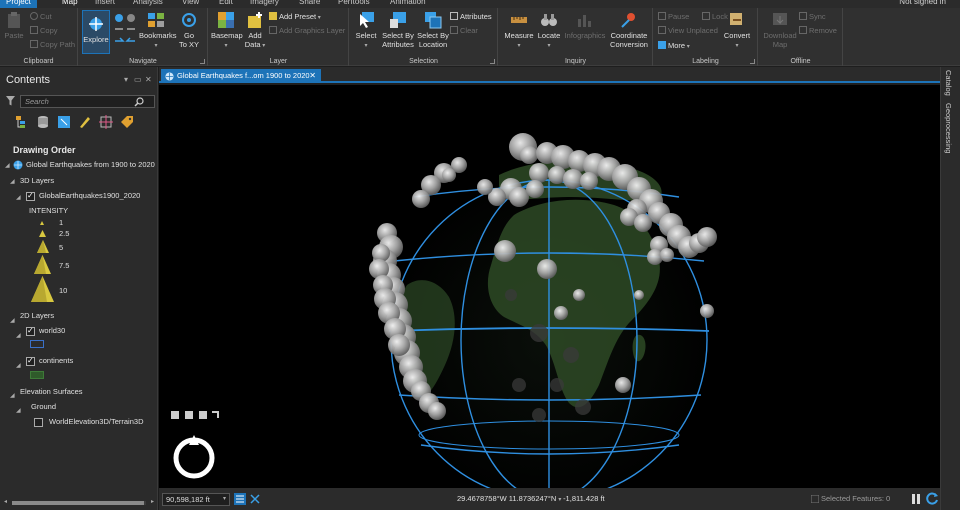  I want to click on continents-visibility-checkbox, so click(30, 361).